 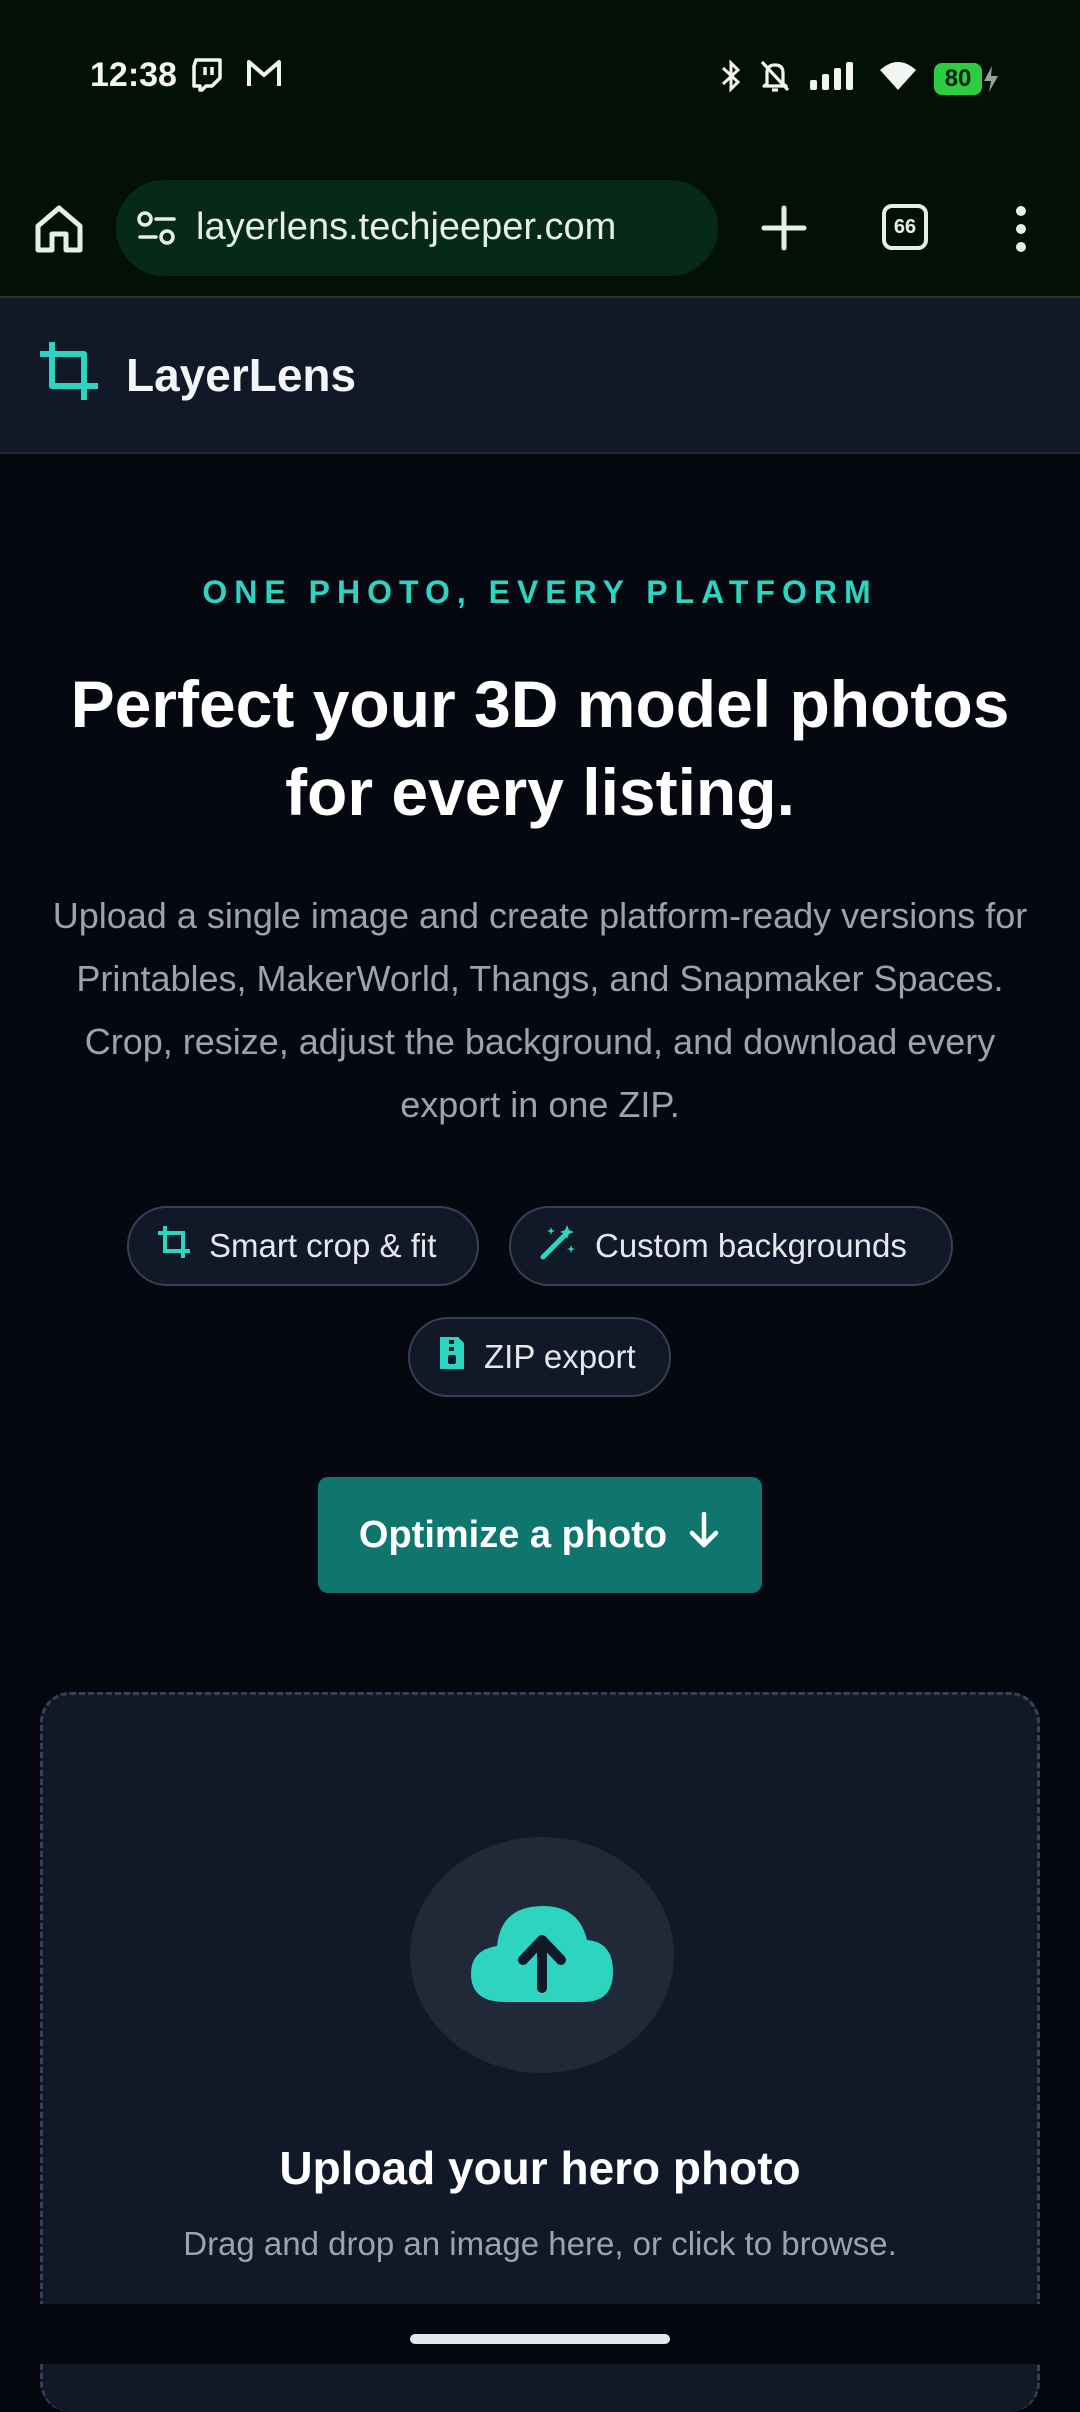 What do you see at coordinates (540, 704) in the screenshot?
I see `hero-title-line-1: Perfect your 3D model photos` at bounding box center [540, 704].